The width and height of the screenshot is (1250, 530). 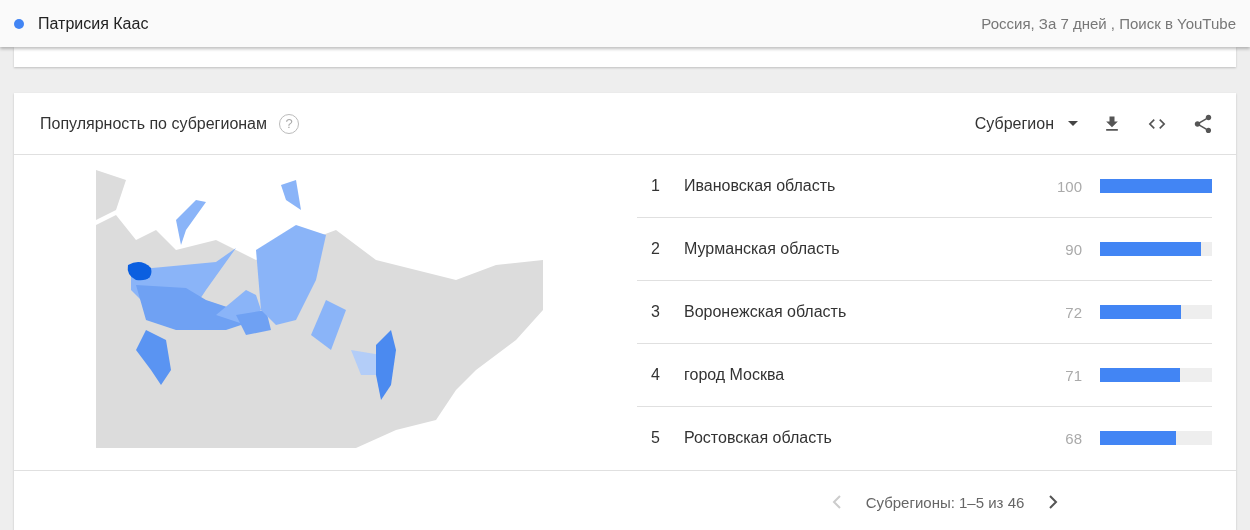 What do you see at coordinates (1073, 438) in the screenshot?
I see `interest-value: 68` at bounding box center [1073, 438].